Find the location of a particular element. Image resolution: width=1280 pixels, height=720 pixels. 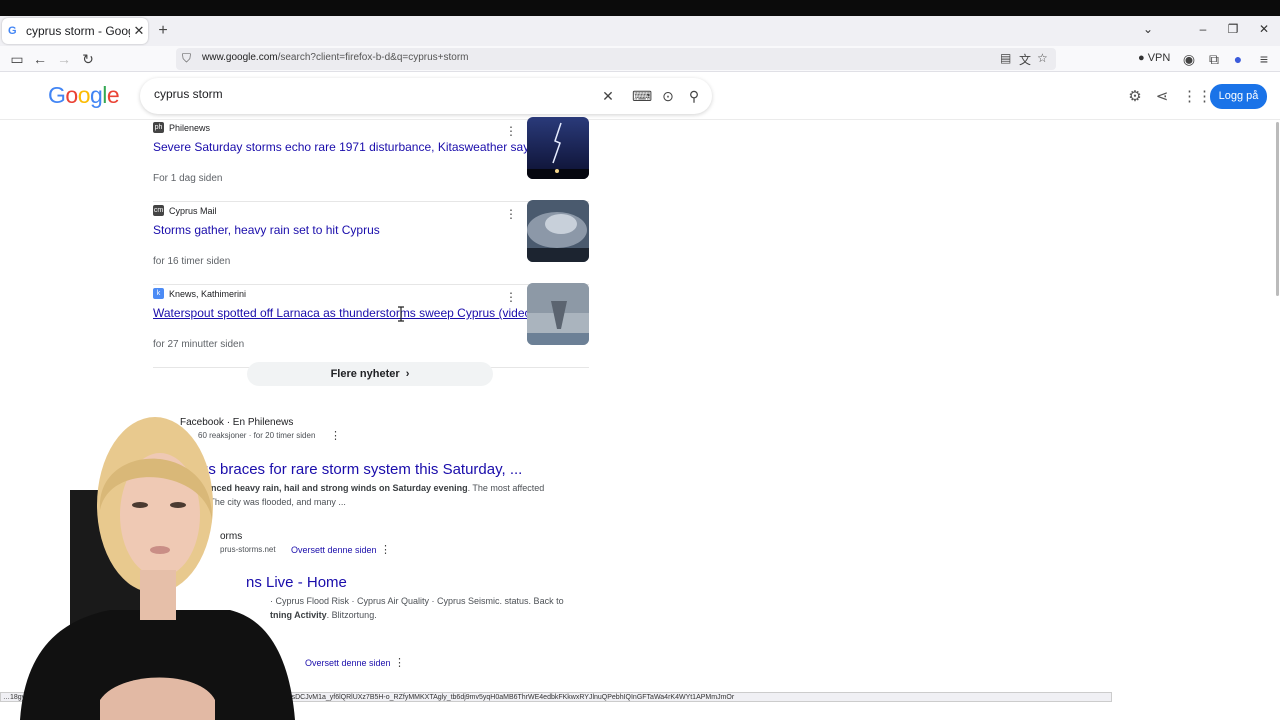

page-scrollbar is located at coordinates (1277, 209).